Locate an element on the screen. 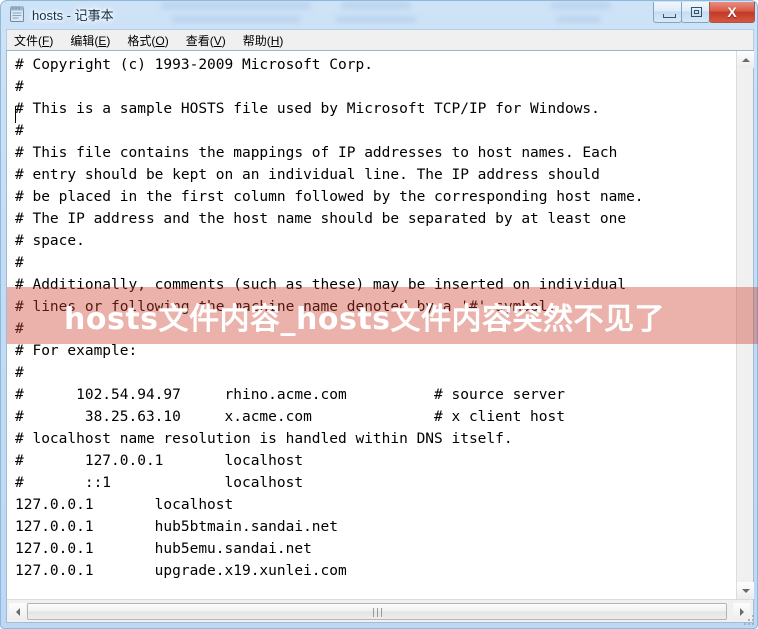 The width and height of the screenshot is (758, 629). overlay-banner: hosts文件内容_hosts文件内容突然不见了 is located at coordinates (382, 315).